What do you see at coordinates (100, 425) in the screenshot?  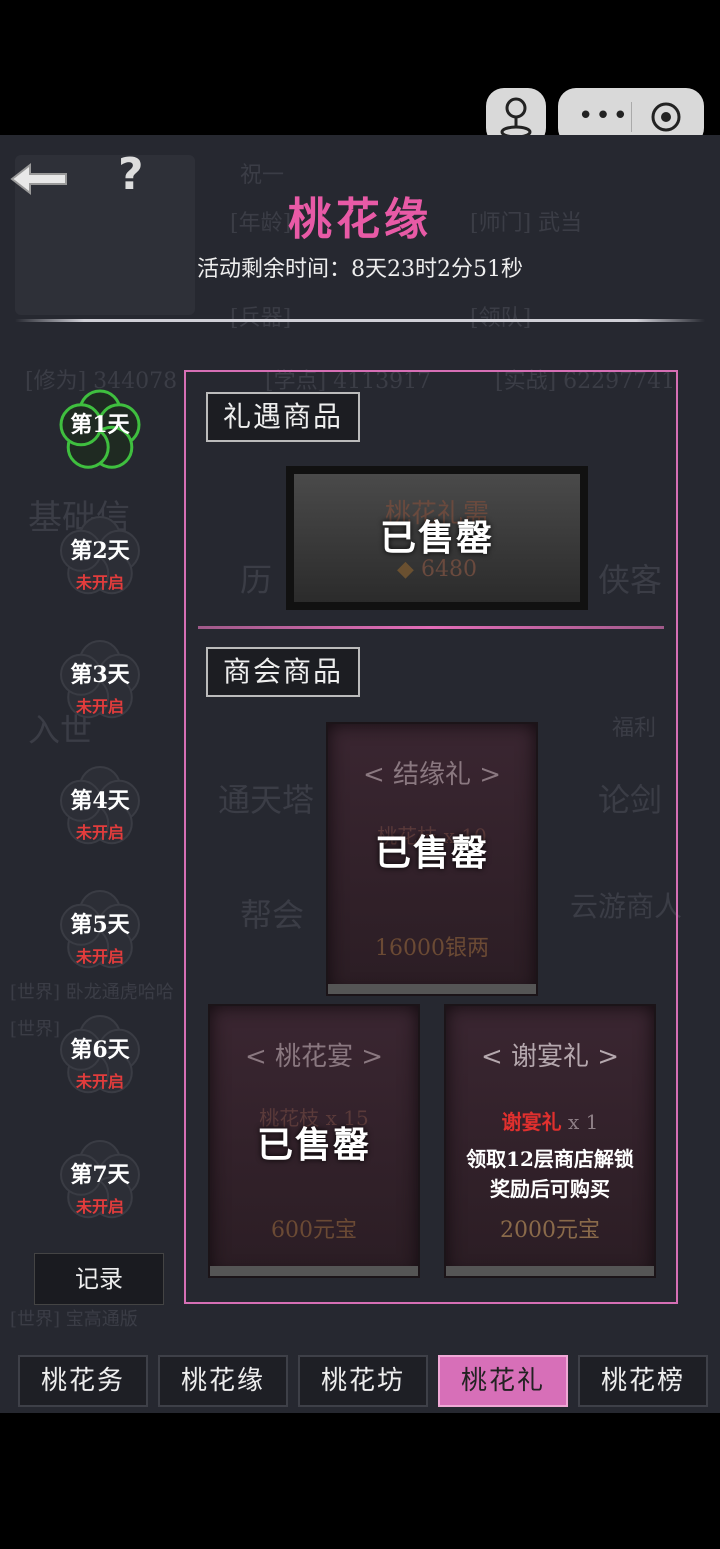 I see `day-label: 第1天` at bounding box center [100, 425].